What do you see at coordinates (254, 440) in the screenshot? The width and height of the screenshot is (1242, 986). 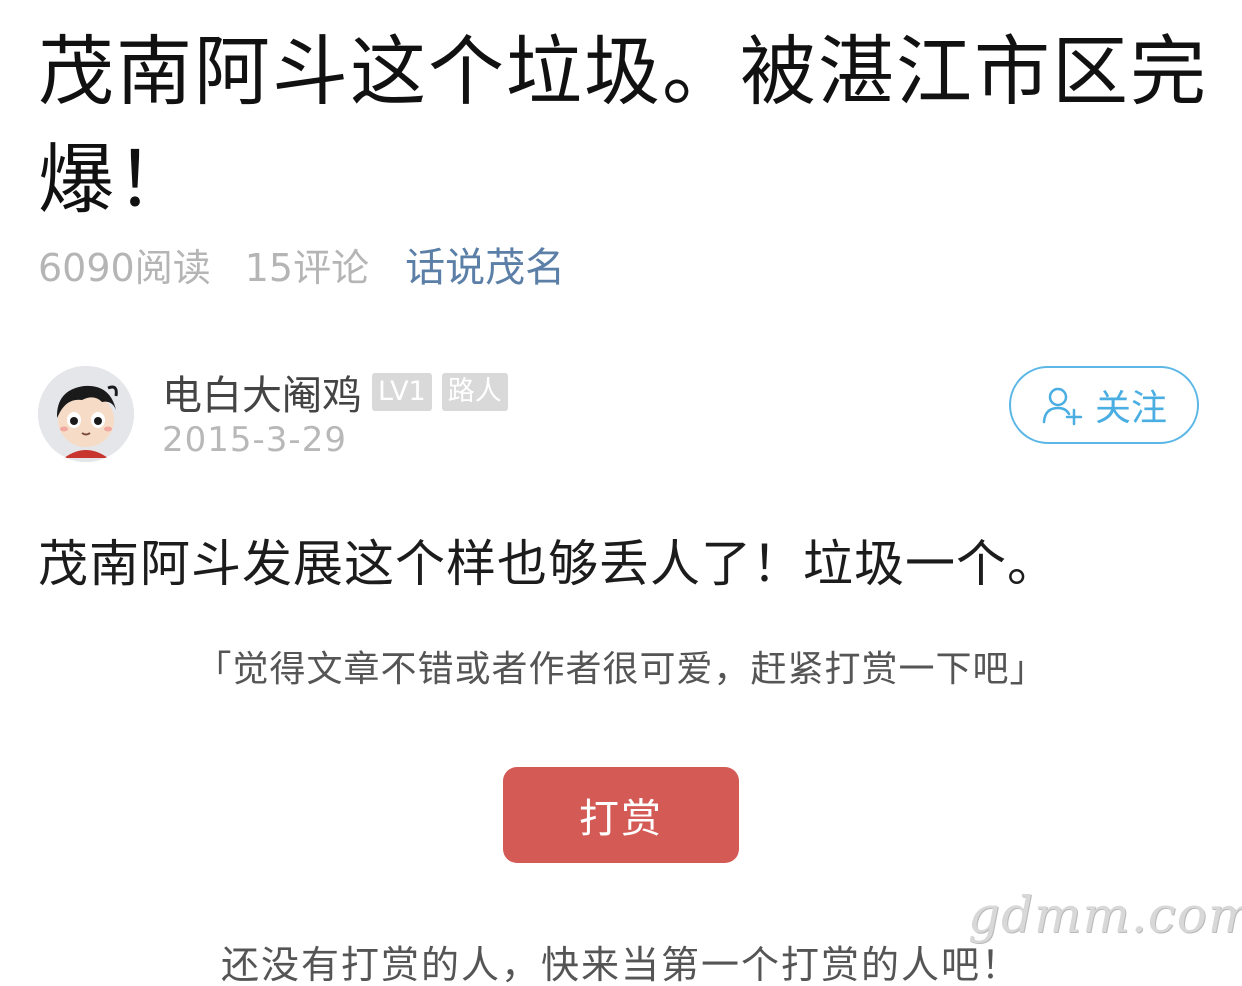 I see `post-date: 2015-3-29` at bounding box center [254, 440].